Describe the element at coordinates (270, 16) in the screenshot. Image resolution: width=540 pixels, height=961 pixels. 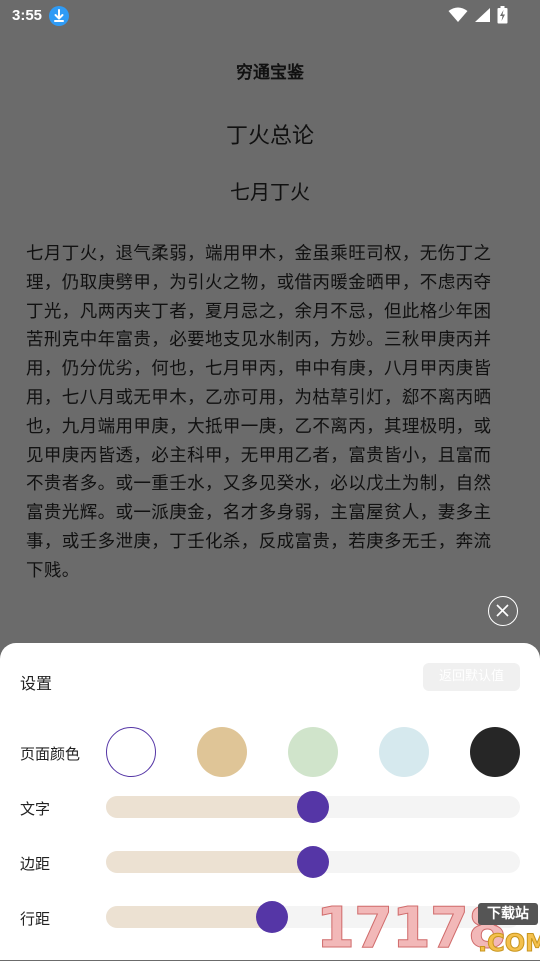
I see `status-bar: 3:55` at that location.